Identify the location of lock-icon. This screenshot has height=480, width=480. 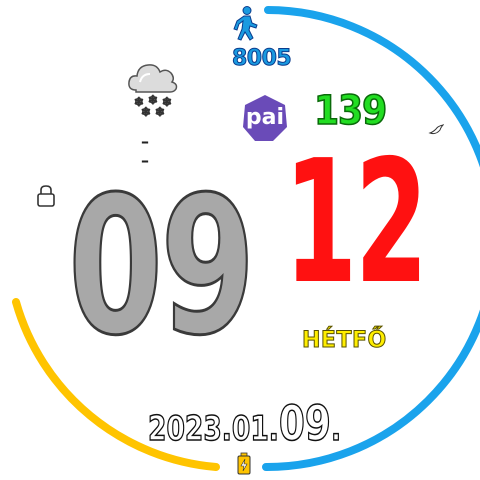
(46, 196).